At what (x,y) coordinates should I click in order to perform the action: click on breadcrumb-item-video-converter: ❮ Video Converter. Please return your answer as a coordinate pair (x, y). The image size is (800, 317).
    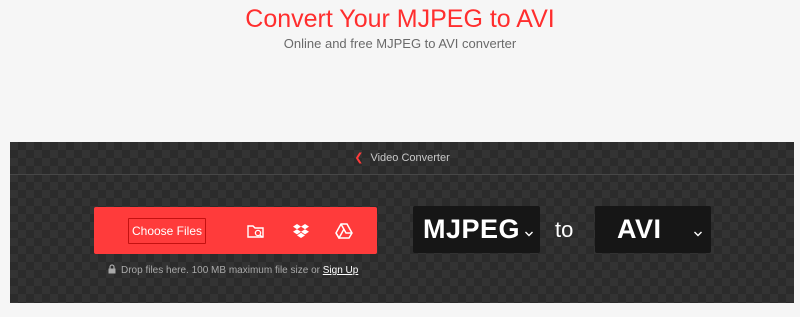
    Looking at the image, I should click on (402, 158).